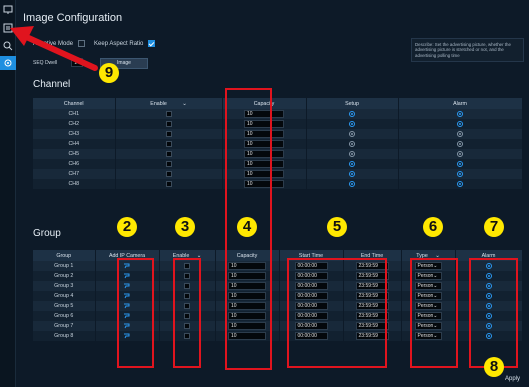  I want to click on channel-name: CH8, so click(74, 184).